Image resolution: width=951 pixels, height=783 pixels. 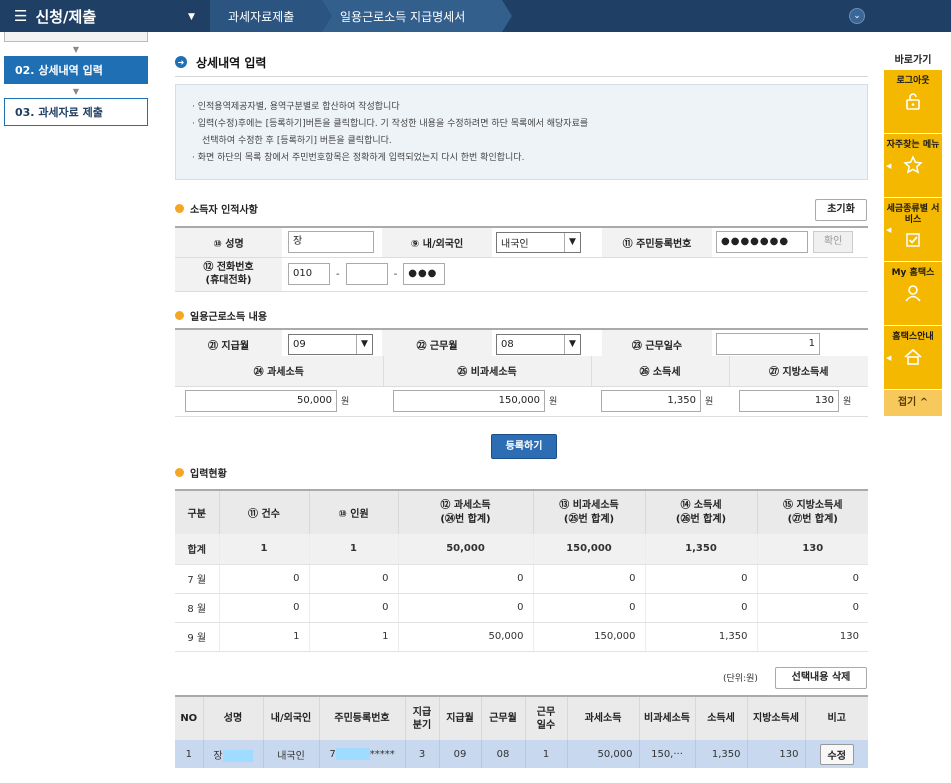 I want to click on quick-favorites: ◀ 자주찾는 메뉴, so click(x=913, y=166).